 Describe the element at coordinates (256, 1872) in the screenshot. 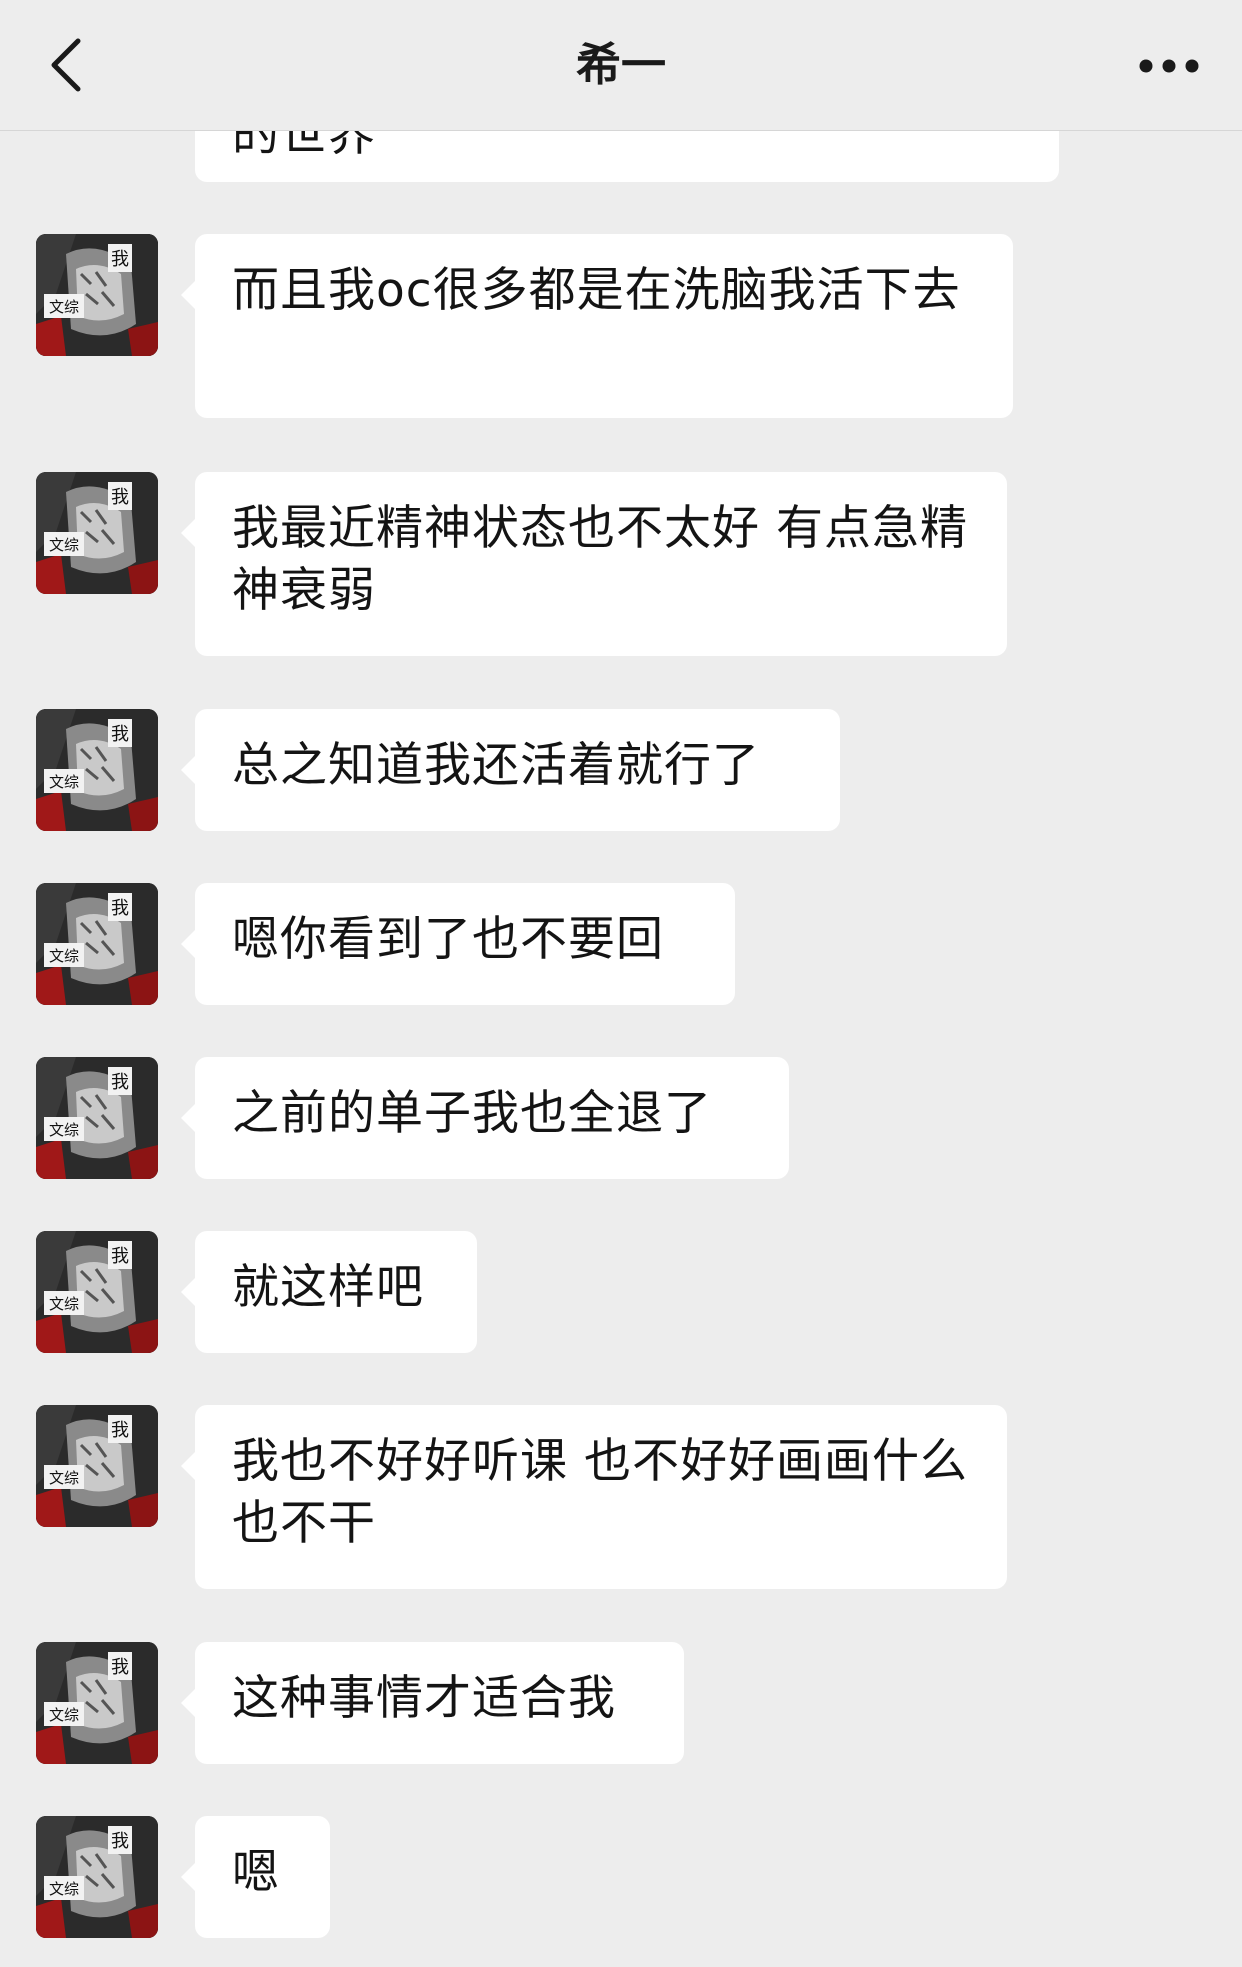

I see `message-text: 嗯` at that location.